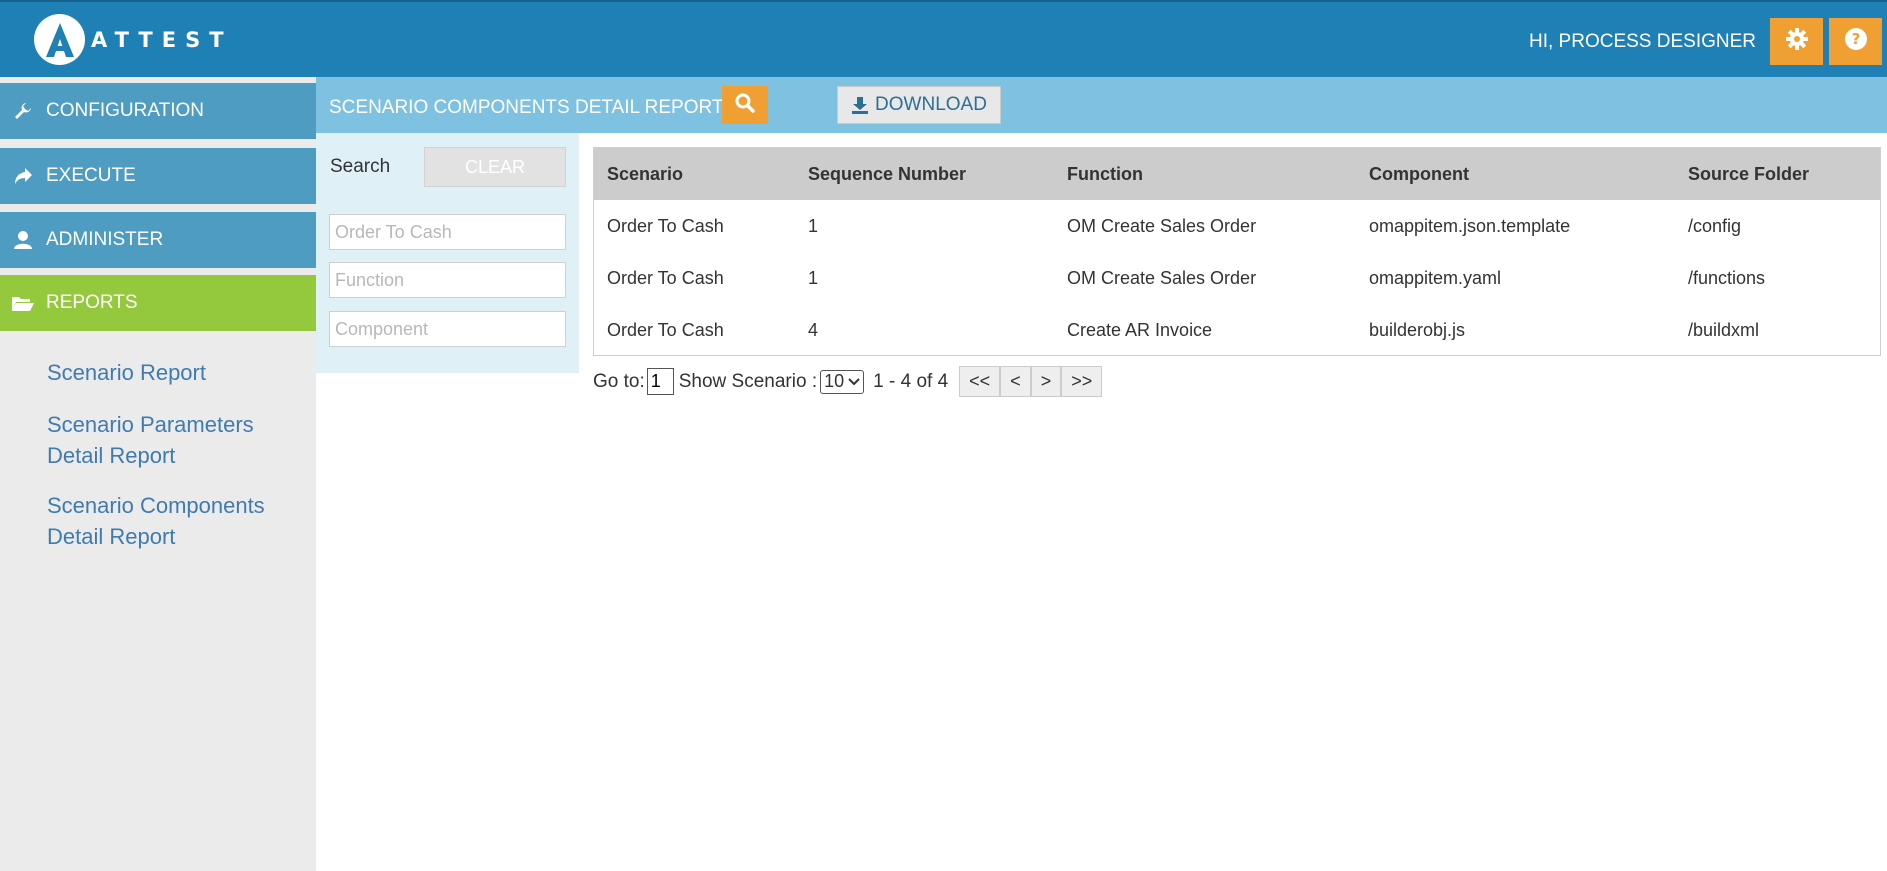  What do you see at coordinates (660, 381) in the screenshot?
I see `goto-page-input` at bounding box center [660, 381].